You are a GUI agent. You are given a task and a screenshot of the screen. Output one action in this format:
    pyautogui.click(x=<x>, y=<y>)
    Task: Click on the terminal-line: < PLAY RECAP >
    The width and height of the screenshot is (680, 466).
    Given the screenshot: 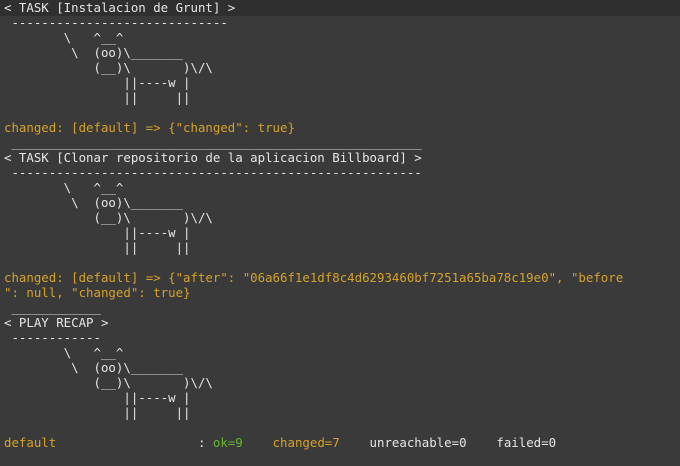 What is the action you would take?
    pyautogui.click(x=56, y=322)
    